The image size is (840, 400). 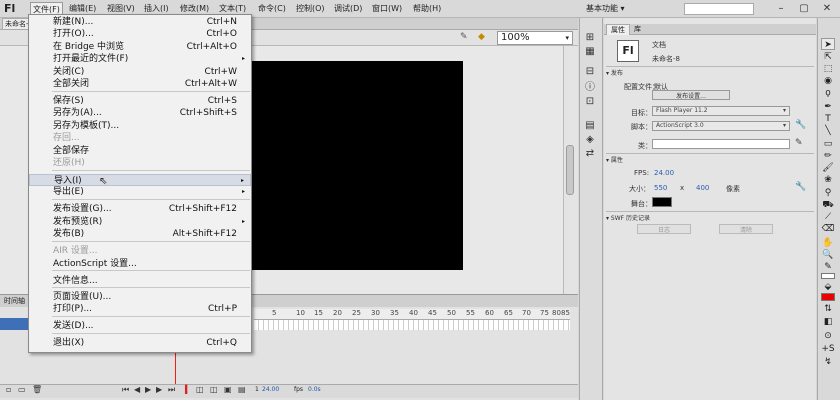 I want to click on swap-colors-icon: ⇅, so click(x=828, y=309).